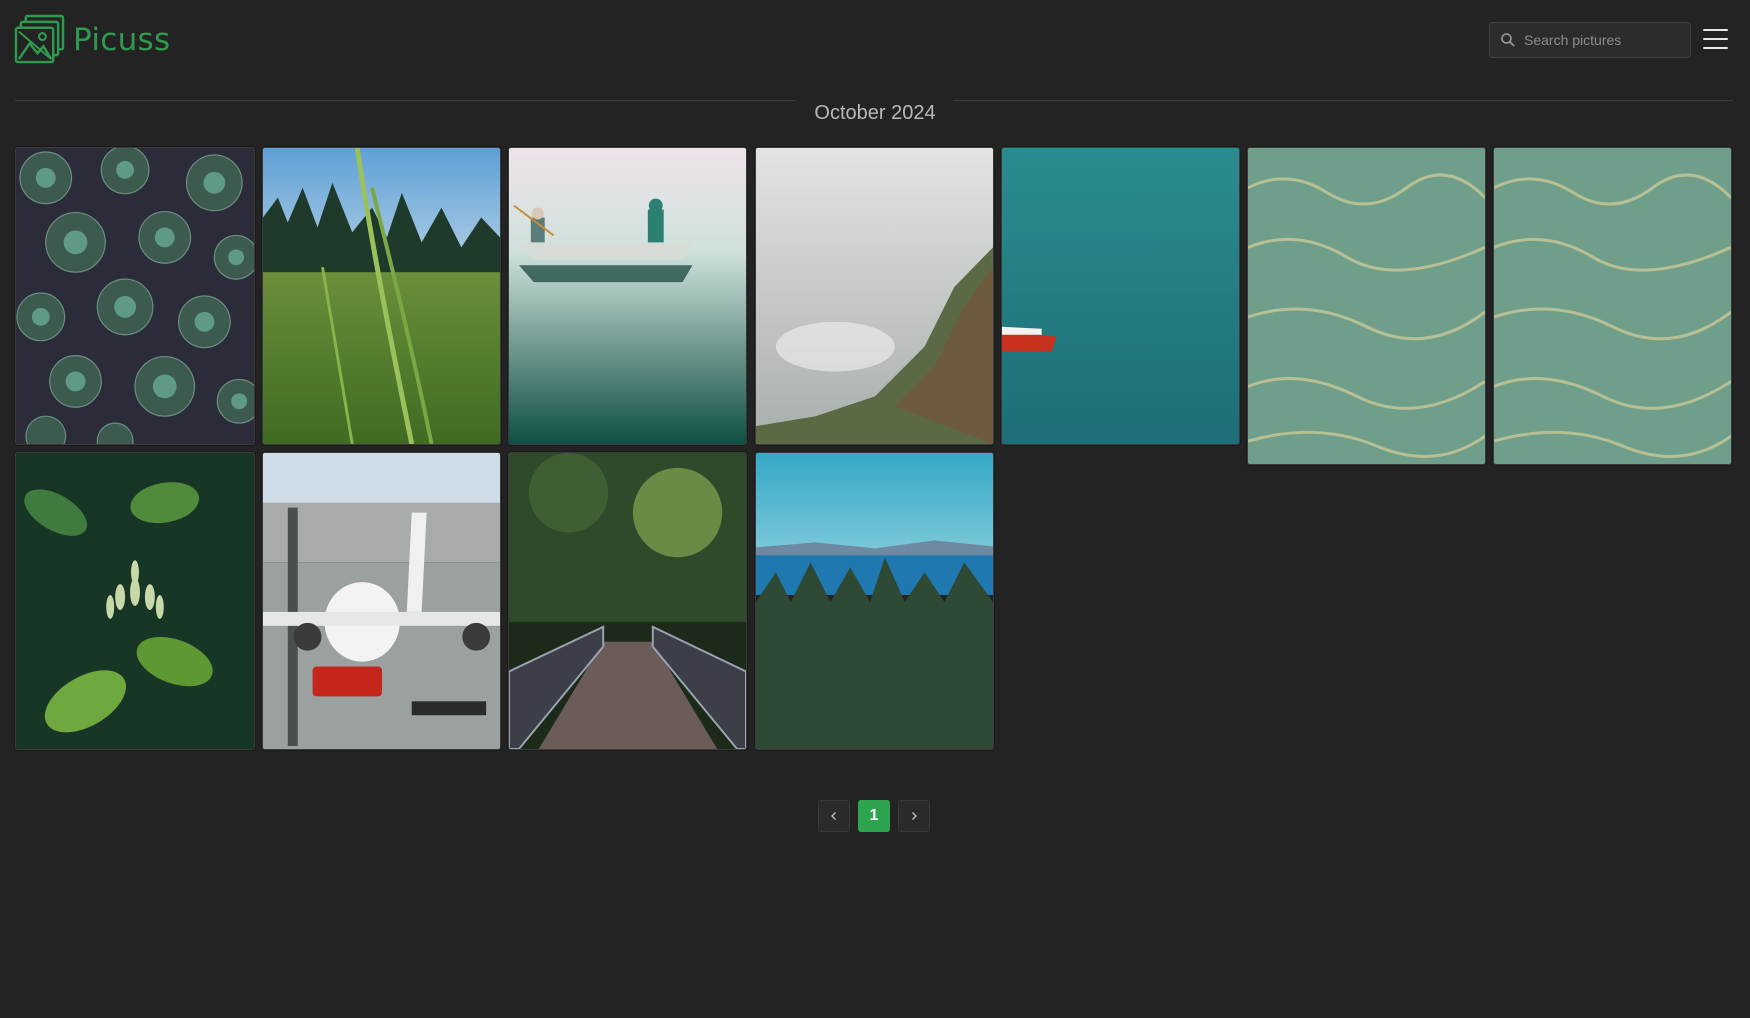 Image resolution: width=1750 pixels, height=1018 pixels. I want to click on grass-image, so click(381, 296).